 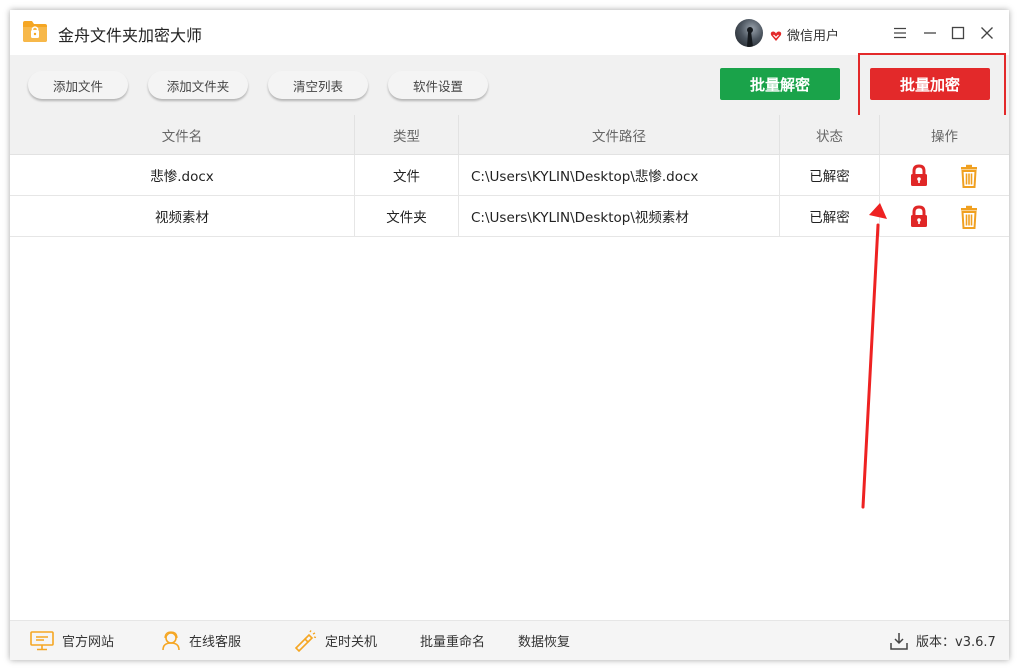 I want to click on settings-button: 软件设置, so click(x=438, y=85).